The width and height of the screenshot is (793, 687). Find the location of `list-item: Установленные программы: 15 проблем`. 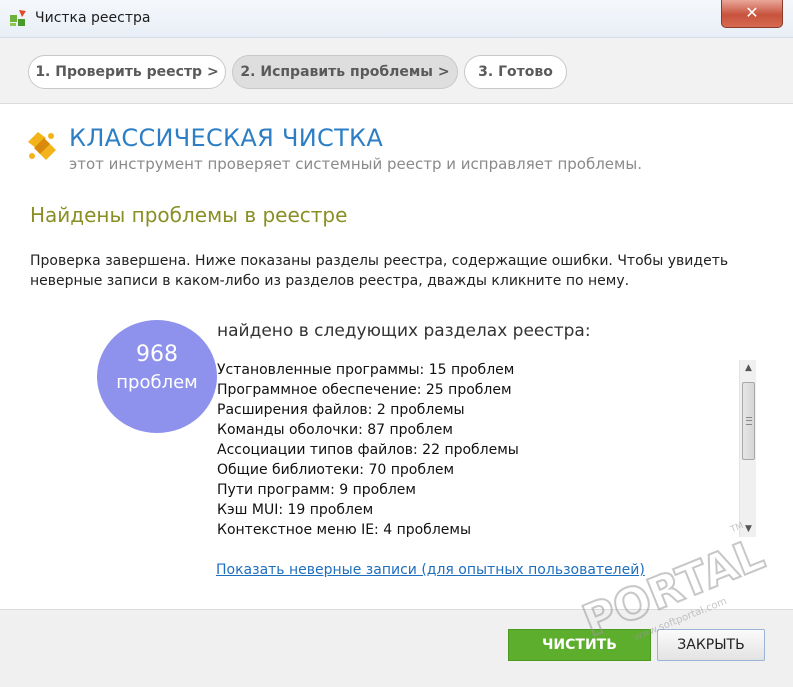

list-item: Установленные программы: 15 проблем is located at coordinates (477, 370).